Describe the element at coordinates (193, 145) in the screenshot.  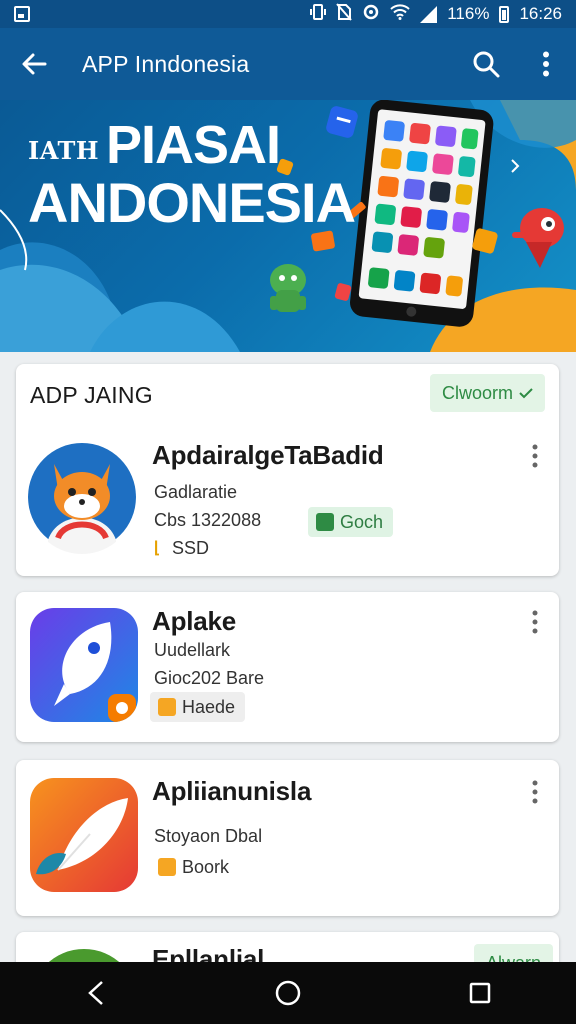
I see `banner-headline-line1: PIASAI` at that location.